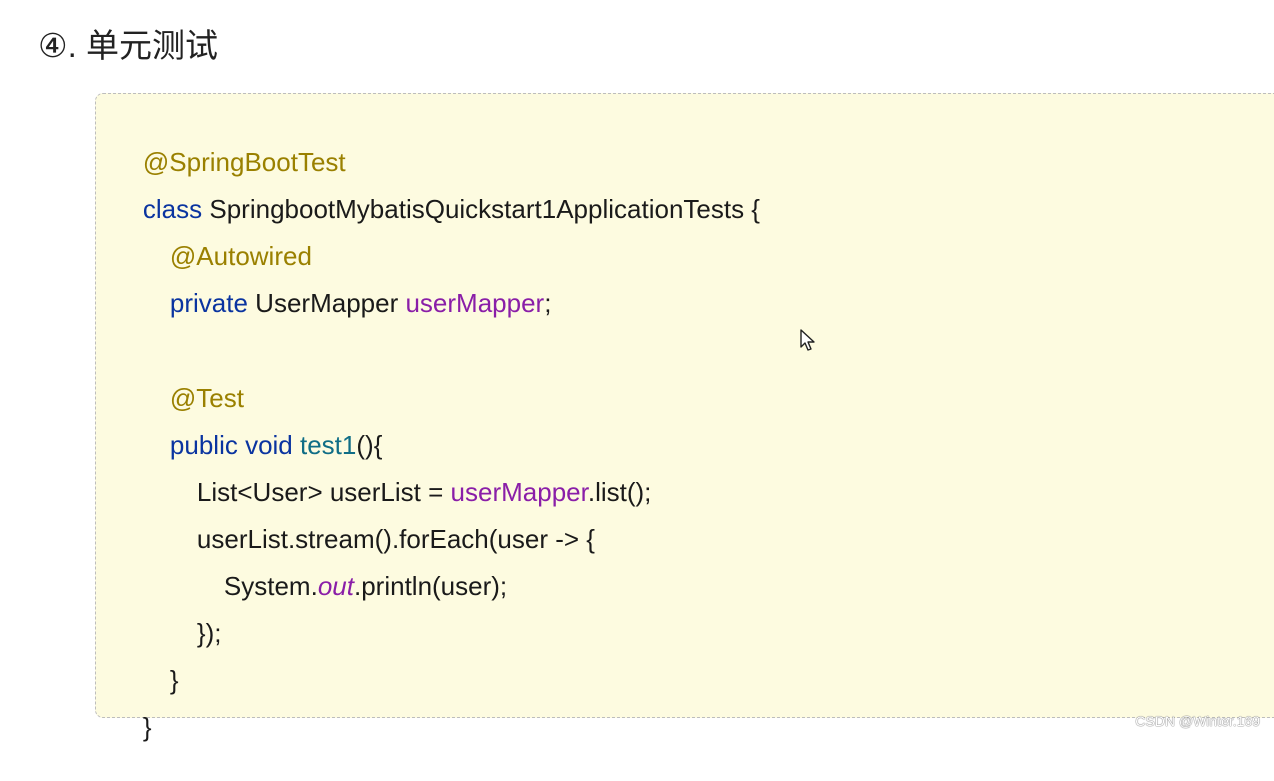  Describe the element at coordinates (195, 613) in the screenshot. I see `code-line: });` at that location.